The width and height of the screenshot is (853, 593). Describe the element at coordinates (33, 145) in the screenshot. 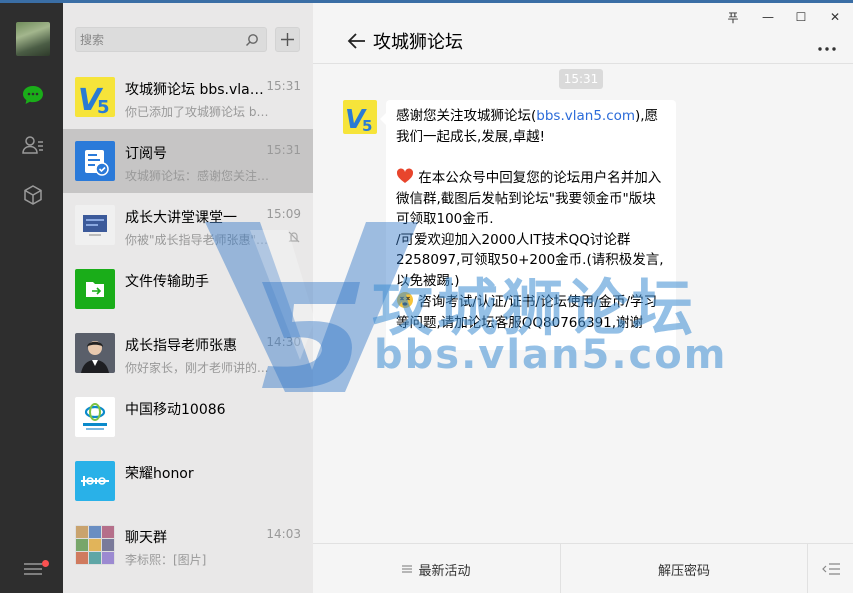

I see `contacts-icon` at that location.